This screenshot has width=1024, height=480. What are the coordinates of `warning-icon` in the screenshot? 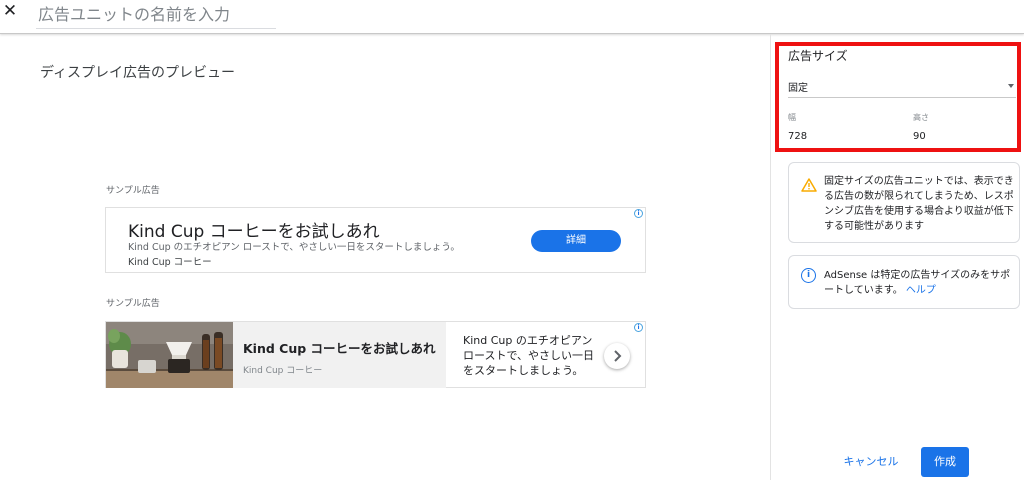 It's located at (809, 185).